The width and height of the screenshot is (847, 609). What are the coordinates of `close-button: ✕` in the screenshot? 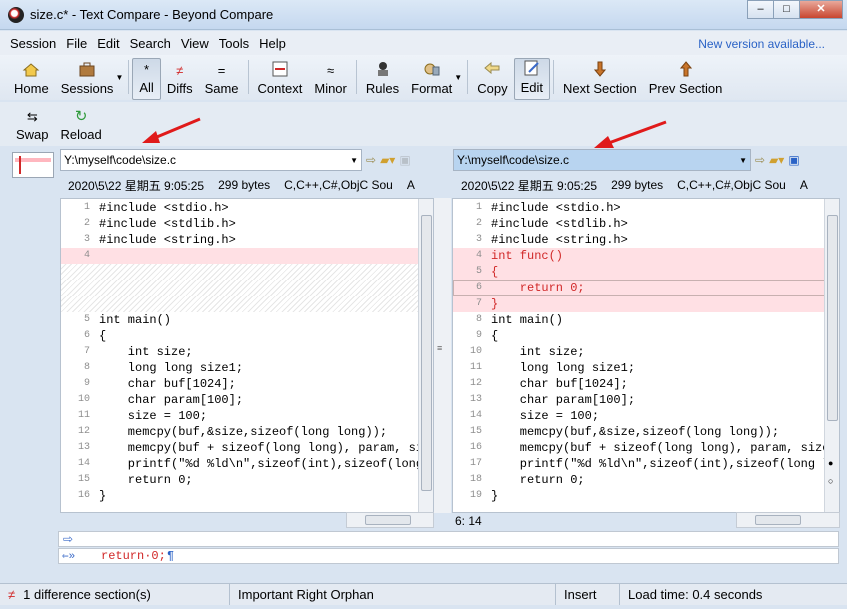 It's located at (821, 9).